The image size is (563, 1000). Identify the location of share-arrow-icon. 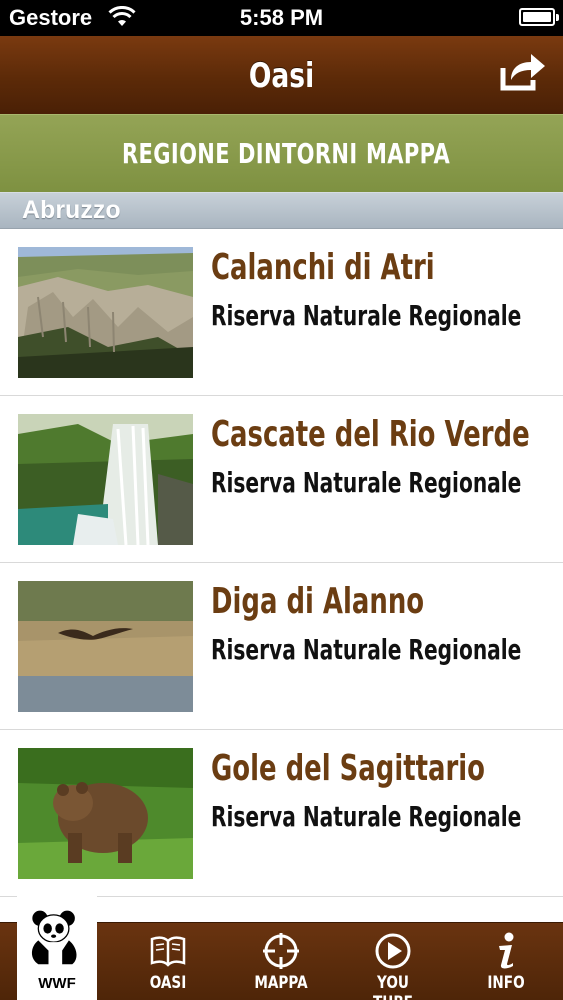
(524, 71).